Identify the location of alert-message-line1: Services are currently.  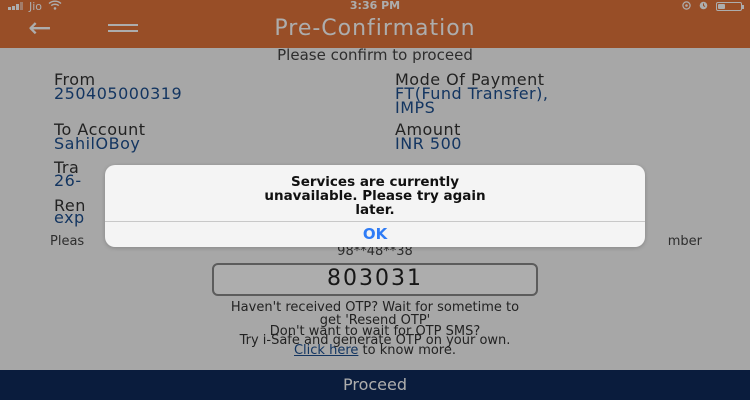
(375, 182).